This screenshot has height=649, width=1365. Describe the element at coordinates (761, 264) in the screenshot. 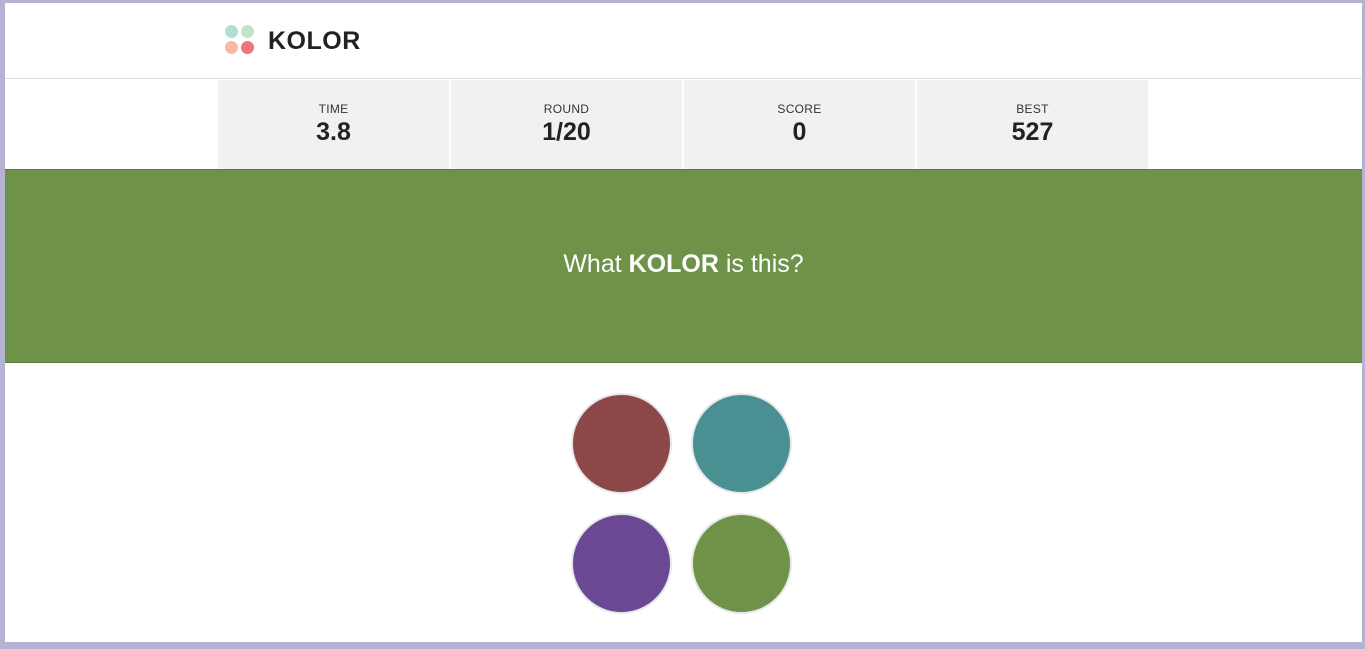

I see `question-suffix: is this?` at that location.